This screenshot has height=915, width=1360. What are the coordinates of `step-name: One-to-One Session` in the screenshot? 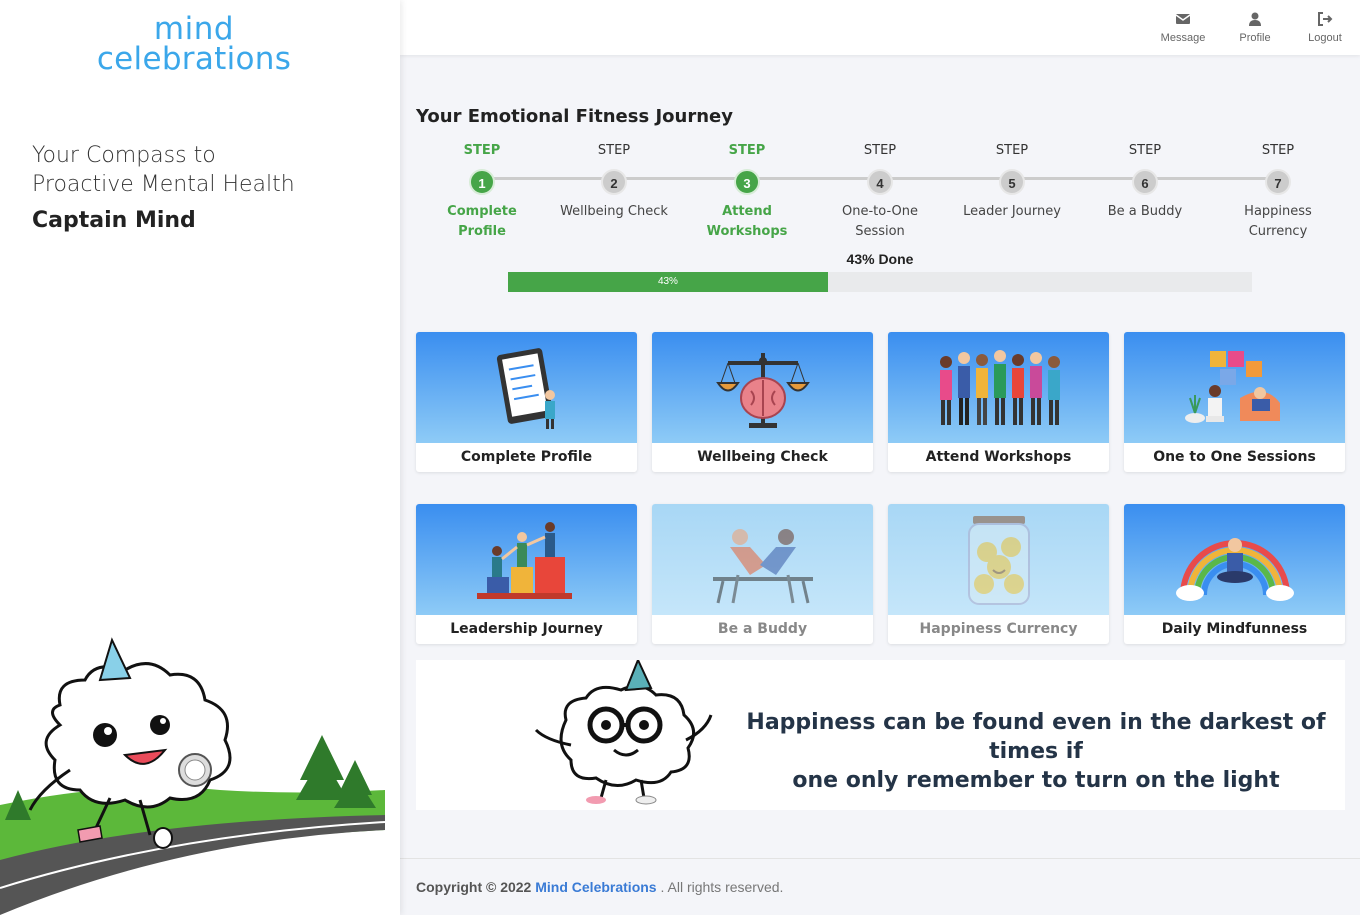 It's located at (880, 222).